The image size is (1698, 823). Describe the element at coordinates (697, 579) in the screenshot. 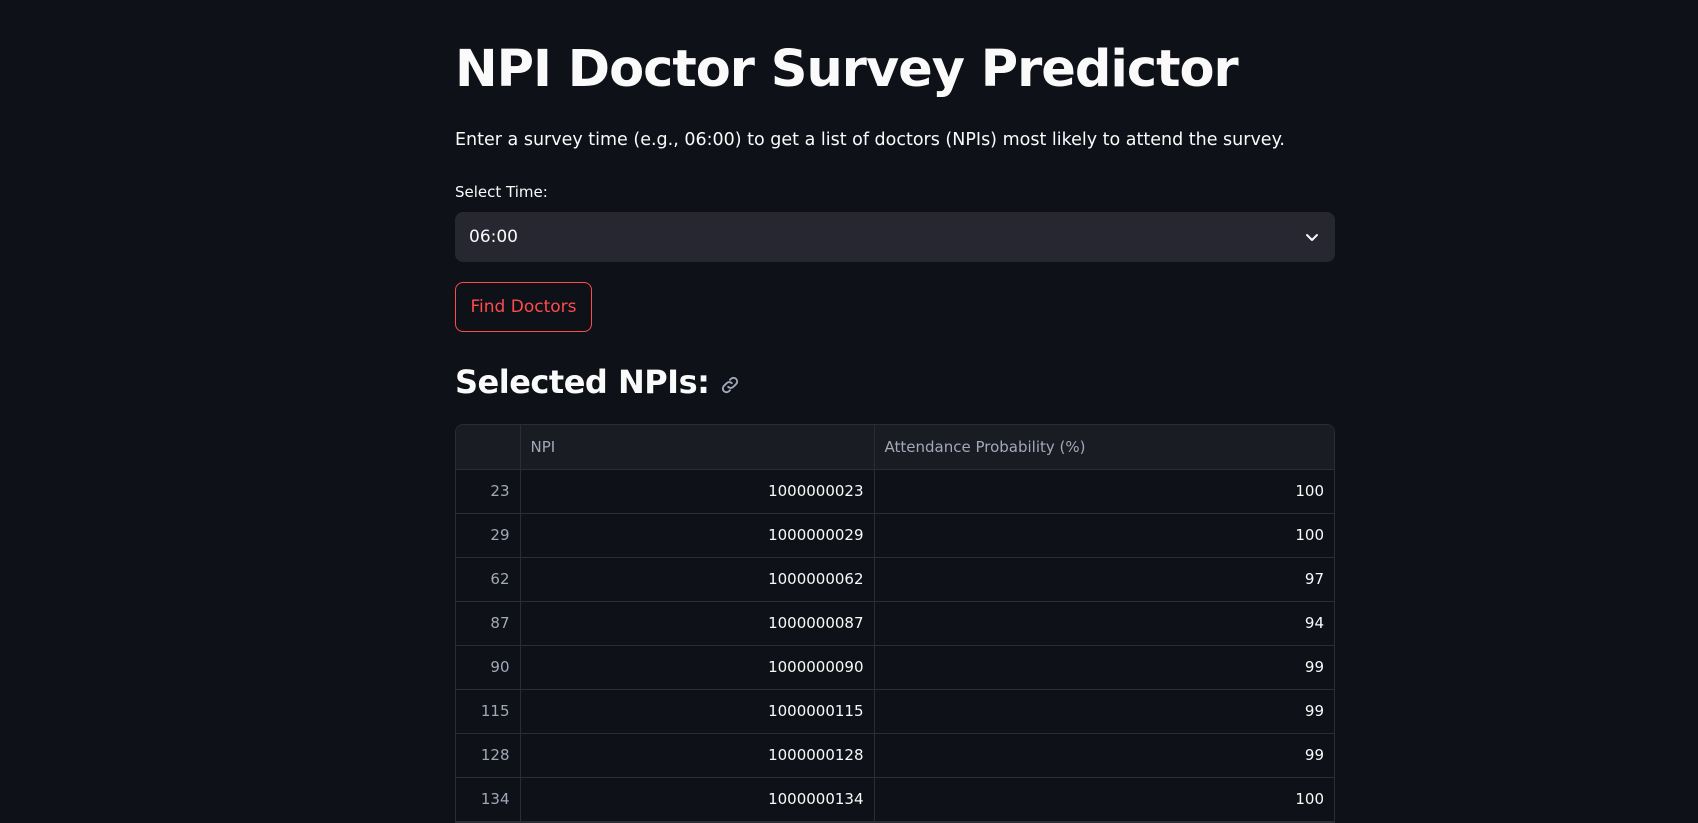

I see `npi-cell: 1000000062` at that location.